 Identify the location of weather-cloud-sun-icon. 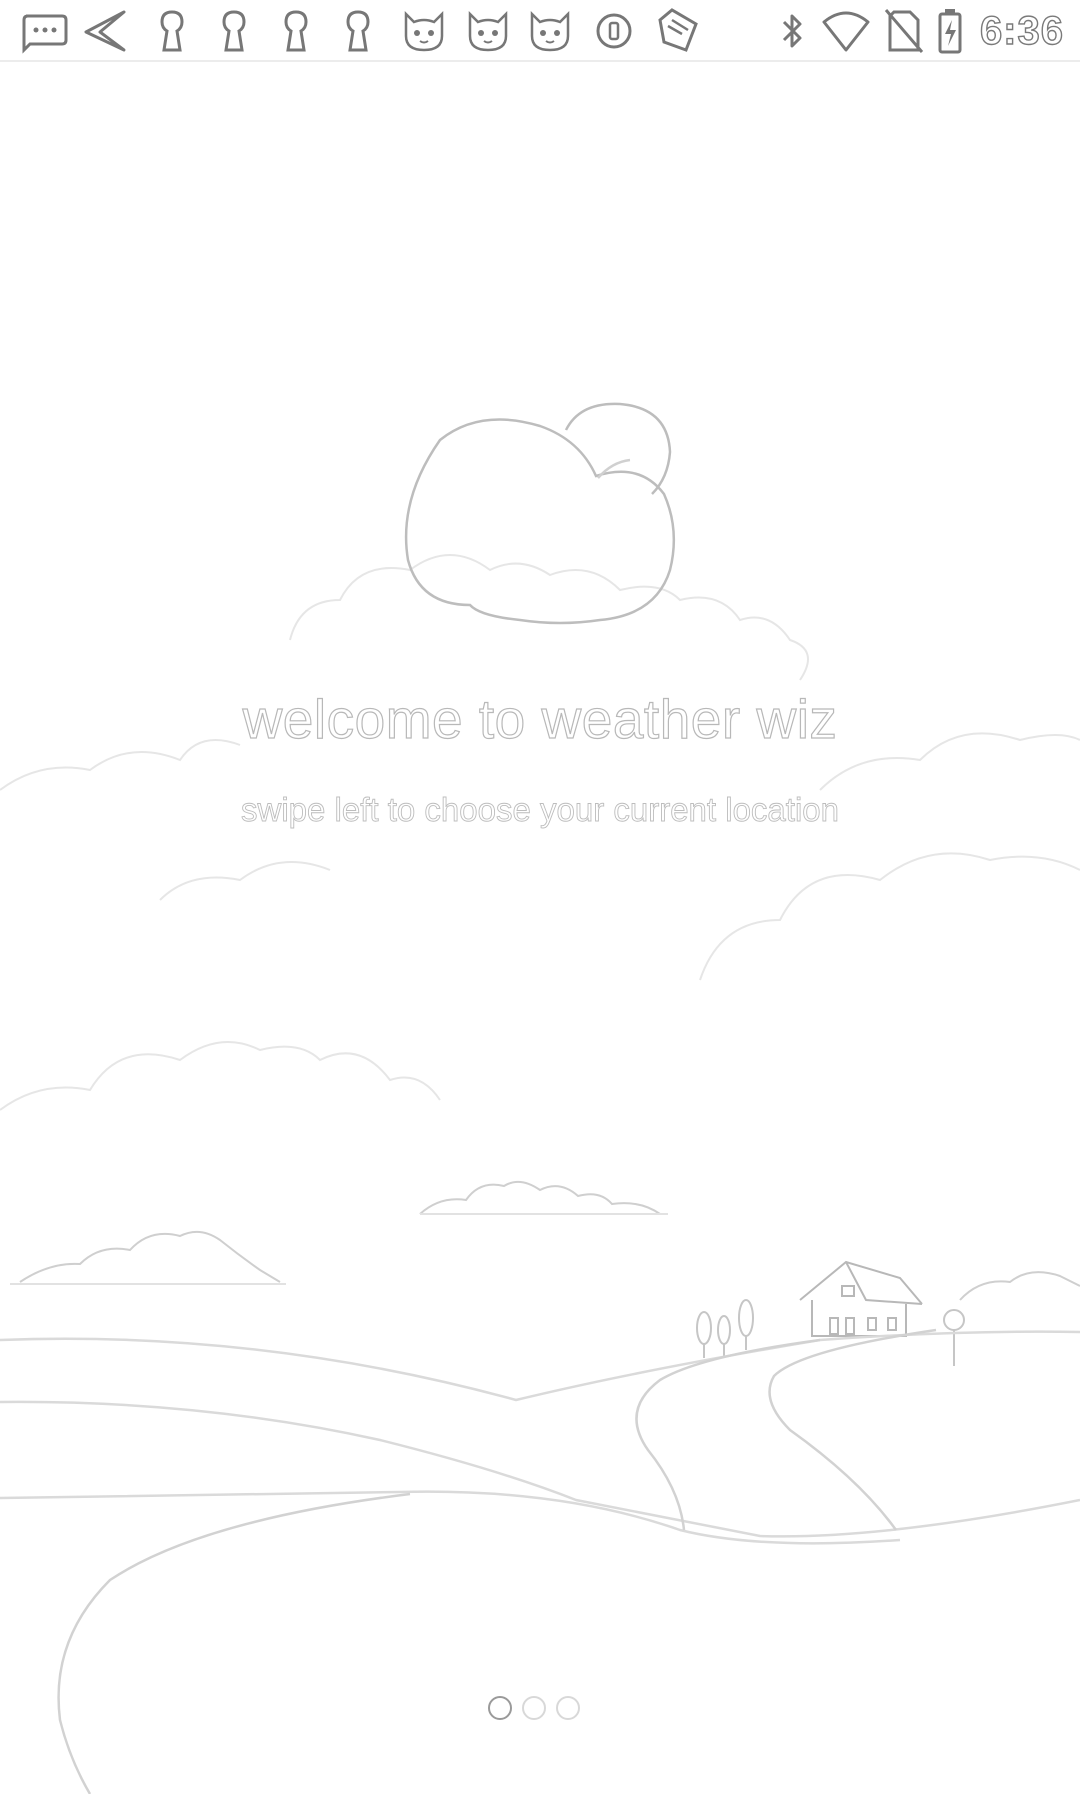
(540, 513).